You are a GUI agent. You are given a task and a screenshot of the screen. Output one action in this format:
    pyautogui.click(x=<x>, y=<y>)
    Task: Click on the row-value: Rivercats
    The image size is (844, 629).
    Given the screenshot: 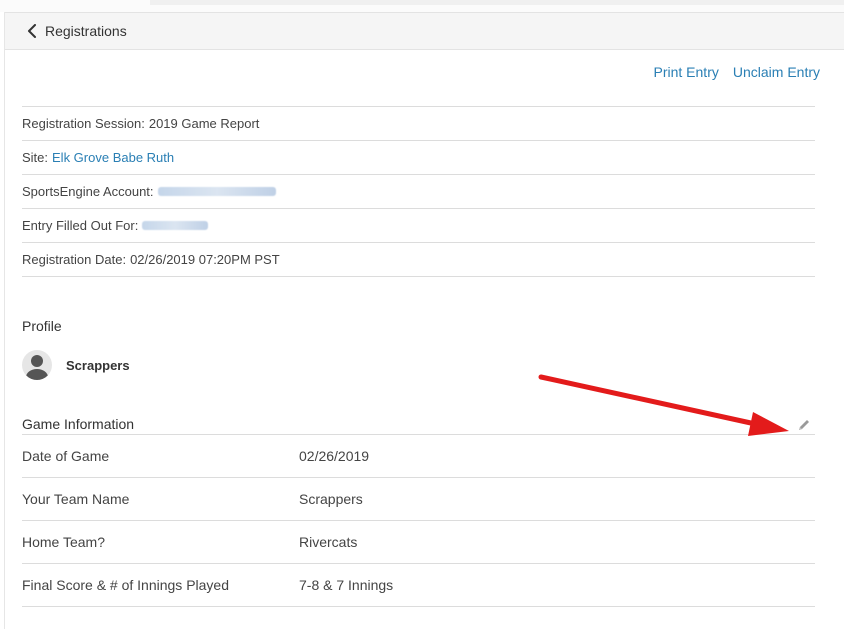 What is the action you would take?
    pyautogui.click(x=328, y=542)
    